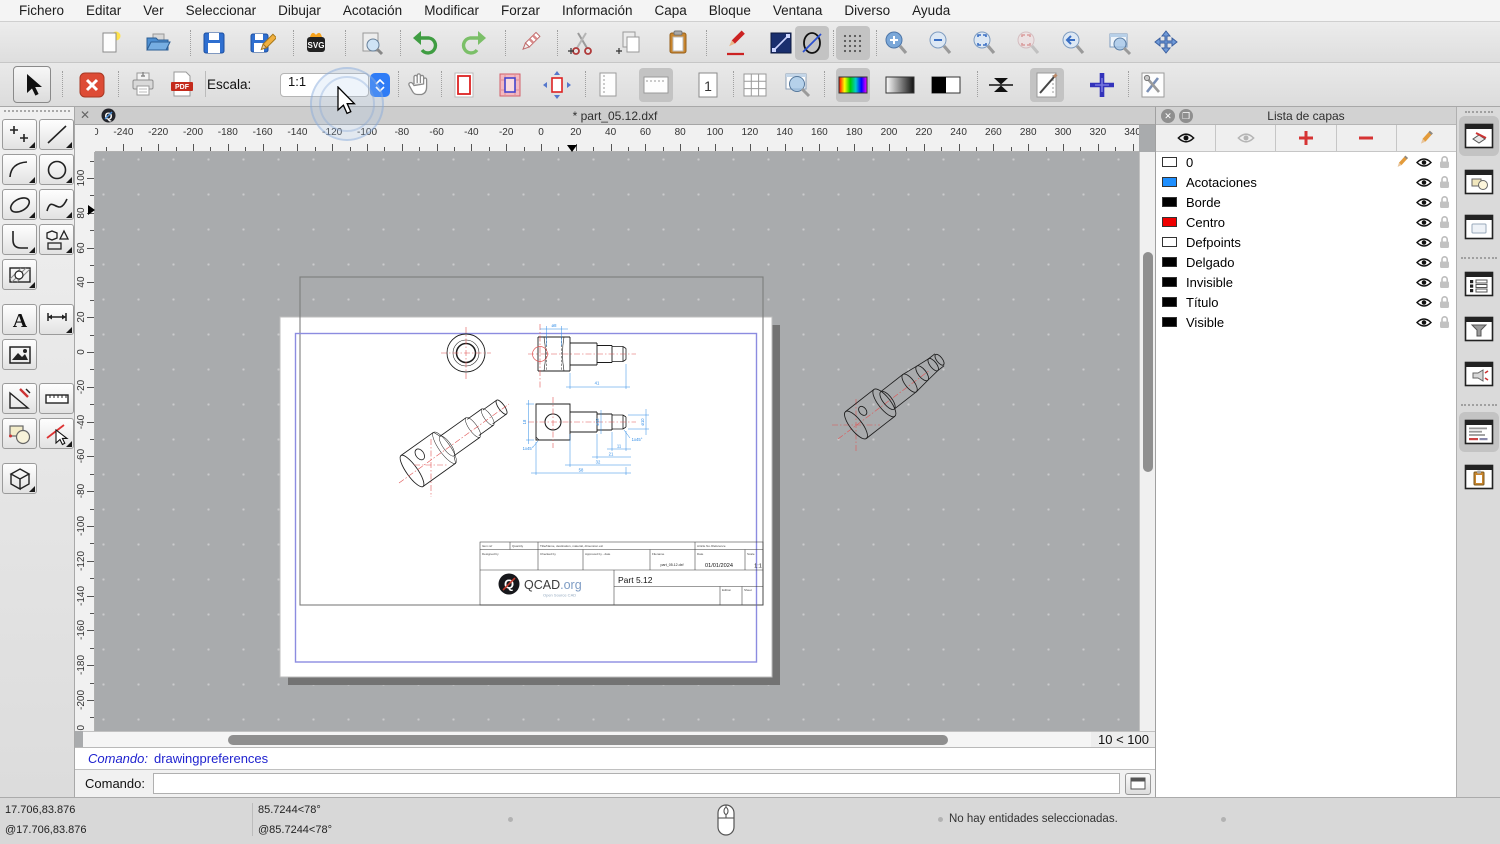 This screenshot has width=1500, height=844. I want to click on blackwhite-button, so click(946, 85).